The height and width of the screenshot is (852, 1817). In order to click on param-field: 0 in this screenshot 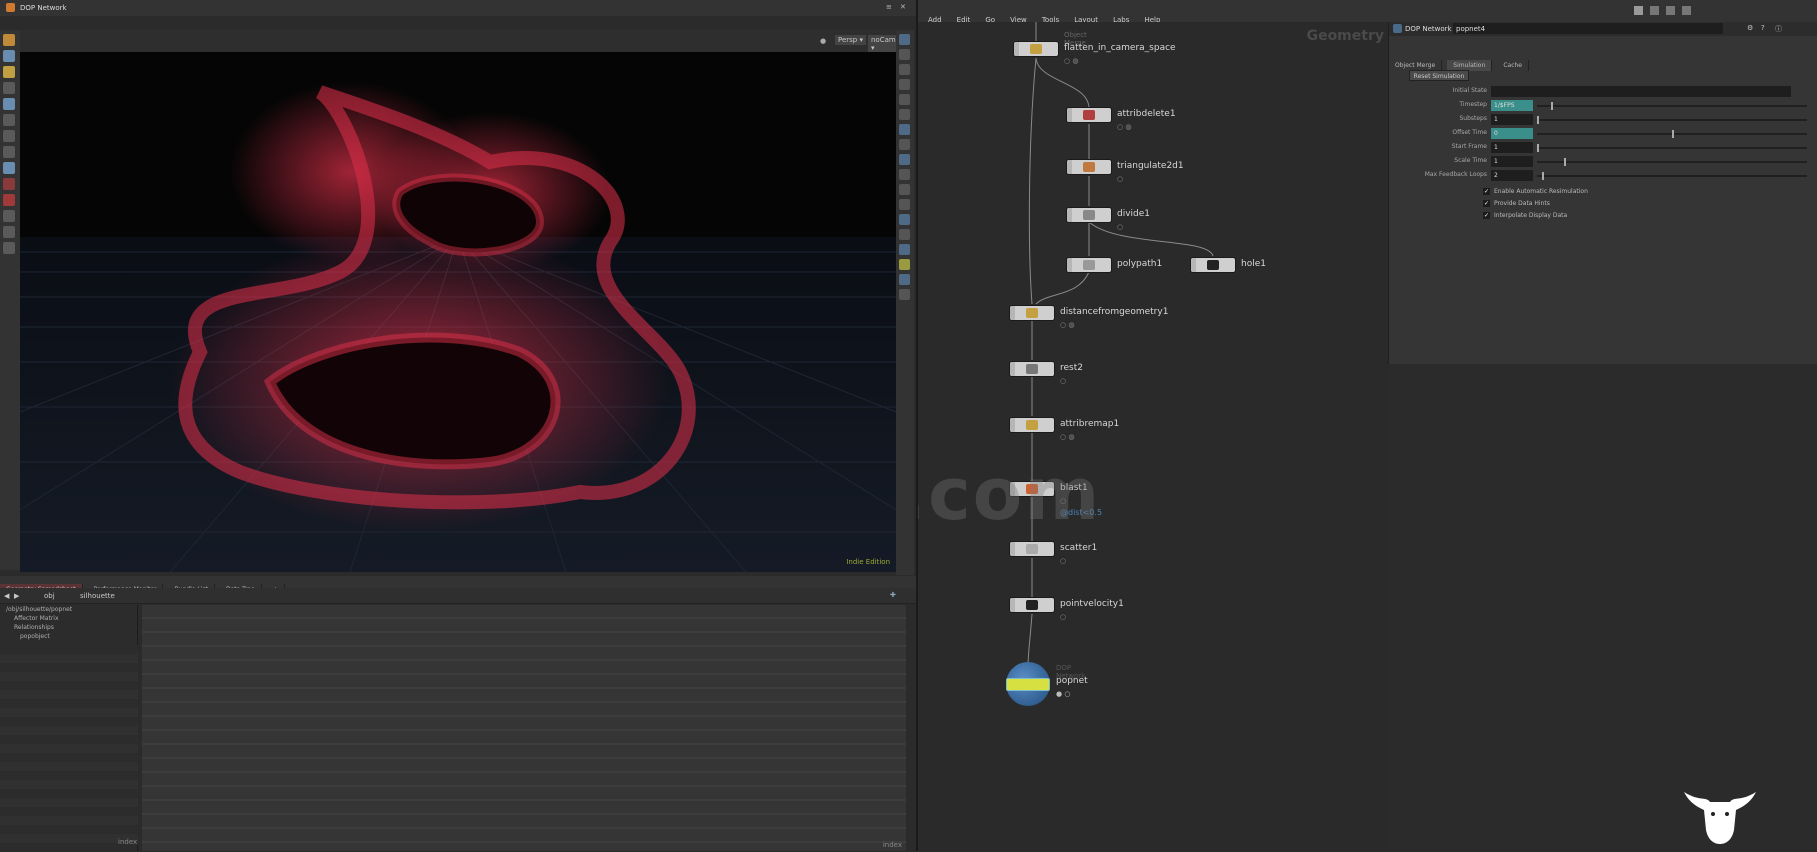, I will do `click(1512, 133)`.